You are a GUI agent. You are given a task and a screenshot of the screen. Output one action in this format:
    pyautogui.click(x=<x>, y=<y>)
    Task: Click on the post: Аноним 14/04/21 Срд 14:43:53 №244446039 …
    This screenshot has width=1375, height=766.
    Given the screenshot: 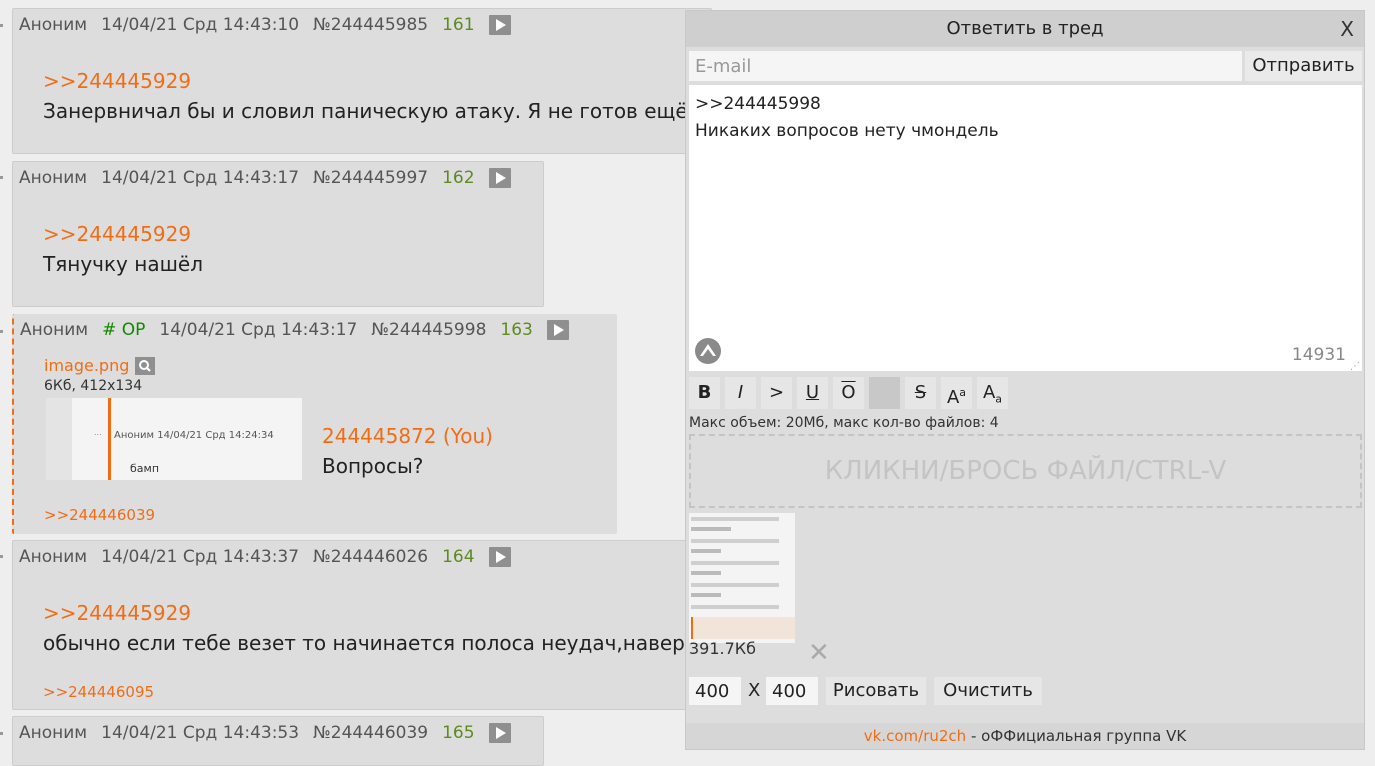 What is the action you would take?
    pyautogui.click(x=278, y=741)
    